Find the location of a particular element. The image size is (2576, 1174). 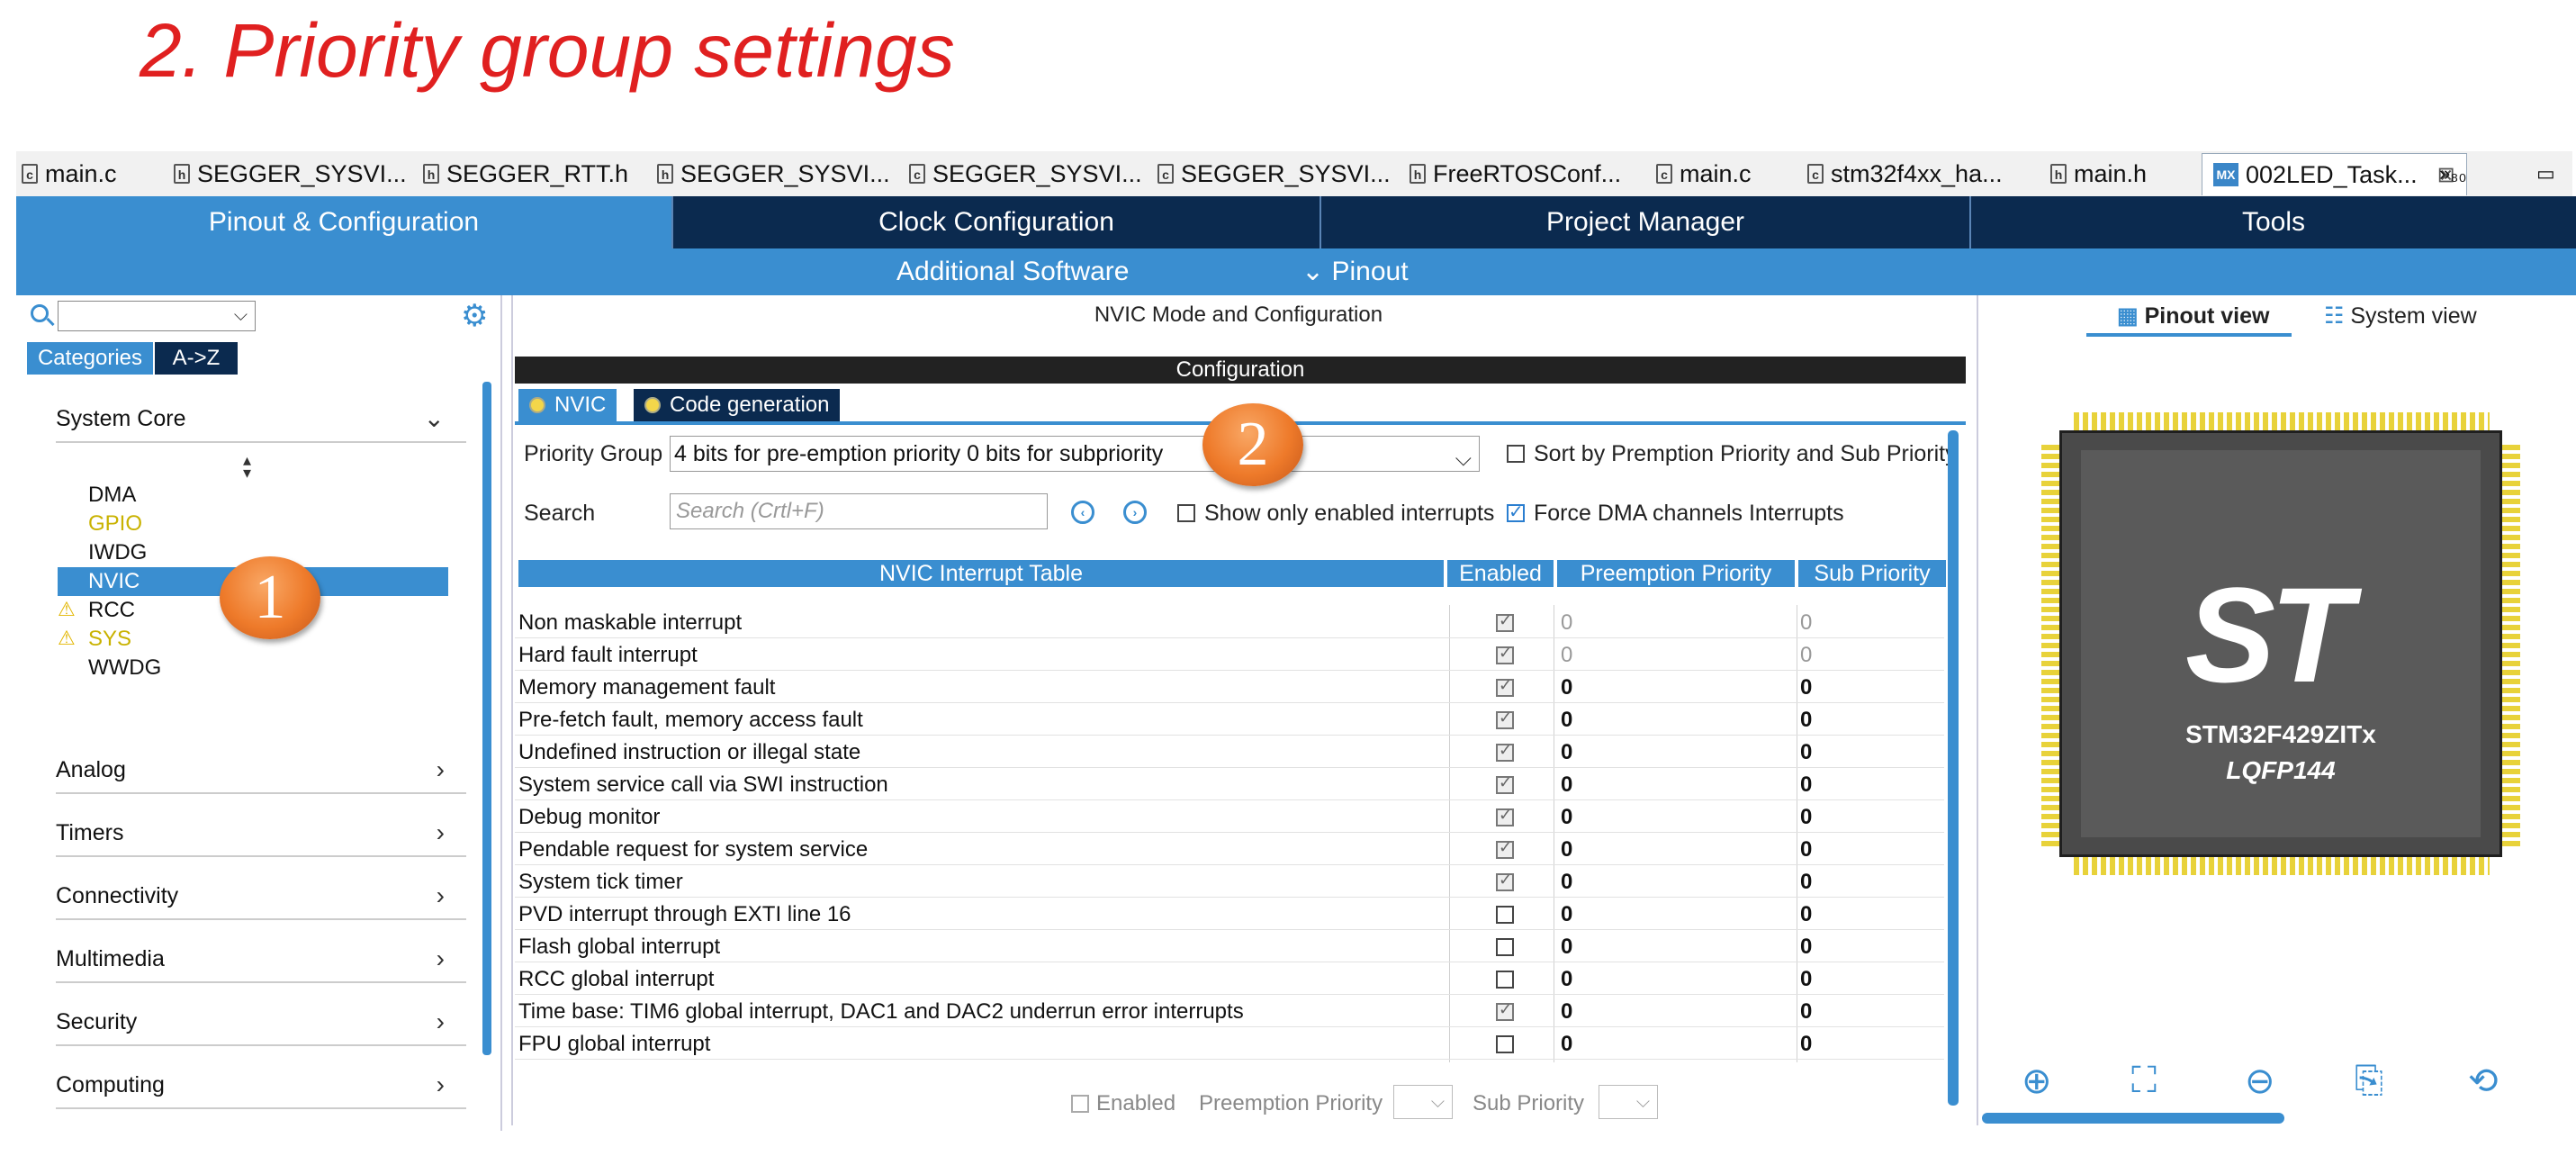

table-row: Pre-fetch fault, memory access fault 00 is located at coordinates (1229, 719).